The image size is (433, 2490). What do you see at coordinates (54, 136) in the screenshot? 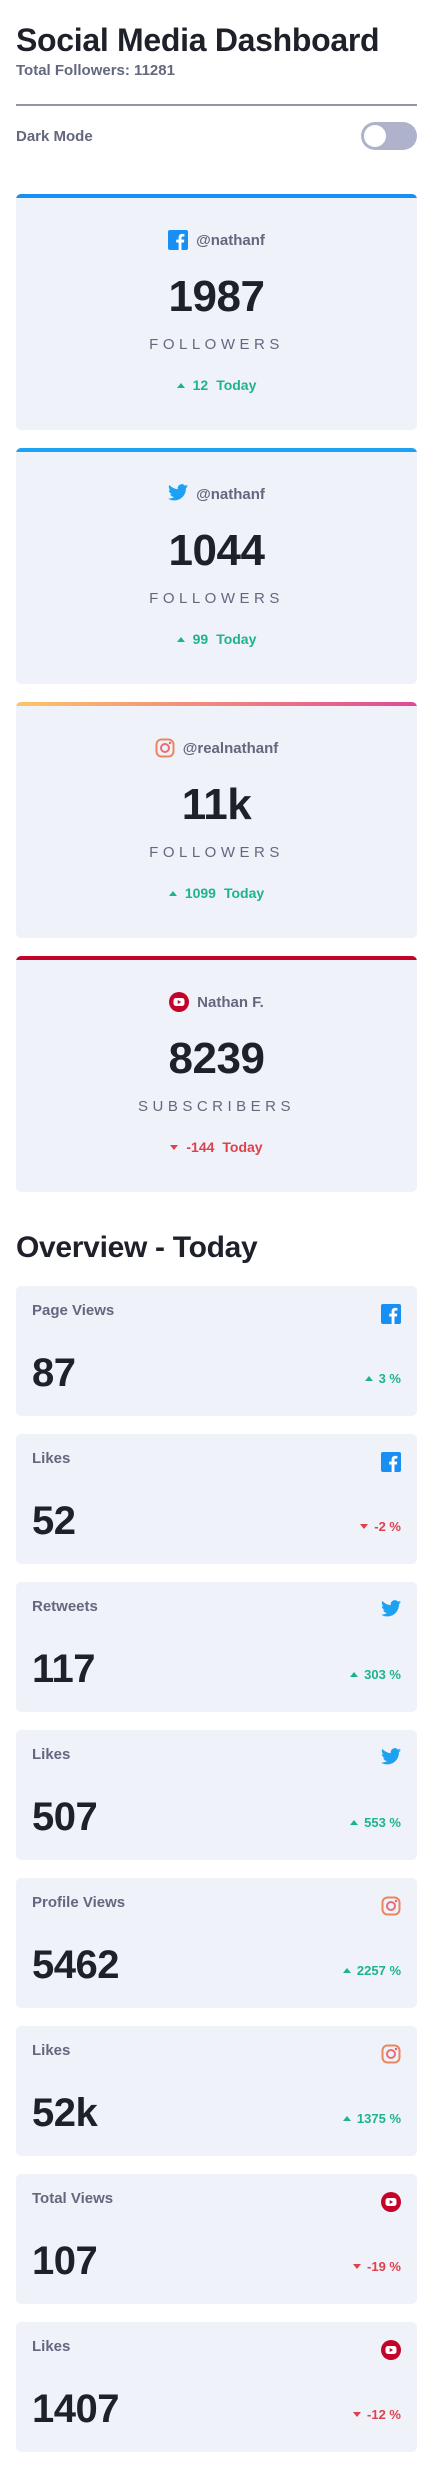
I see `dark-mode-label: Dark Mode` at bounding box center [54, 136].